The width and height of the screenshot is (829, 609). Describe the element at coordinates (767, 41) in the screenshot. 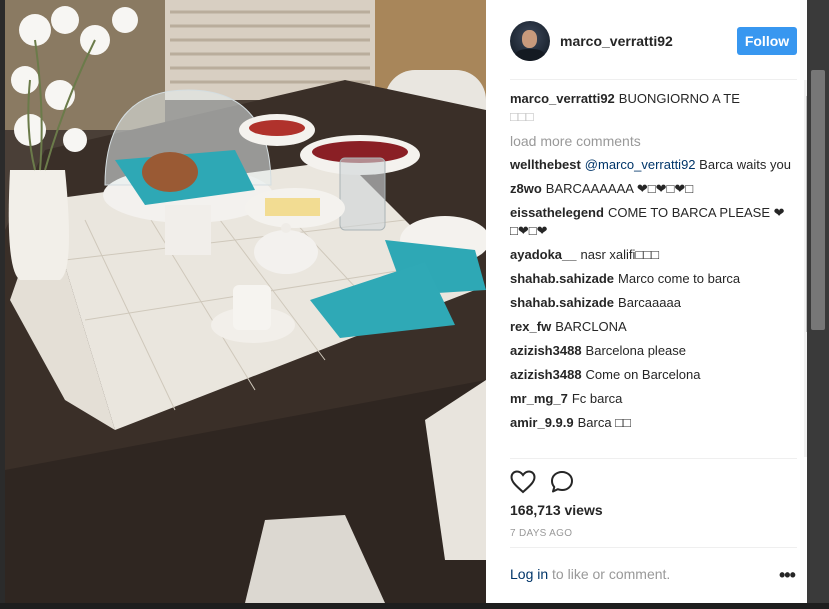

I see `follow-button: Follow` at that location.